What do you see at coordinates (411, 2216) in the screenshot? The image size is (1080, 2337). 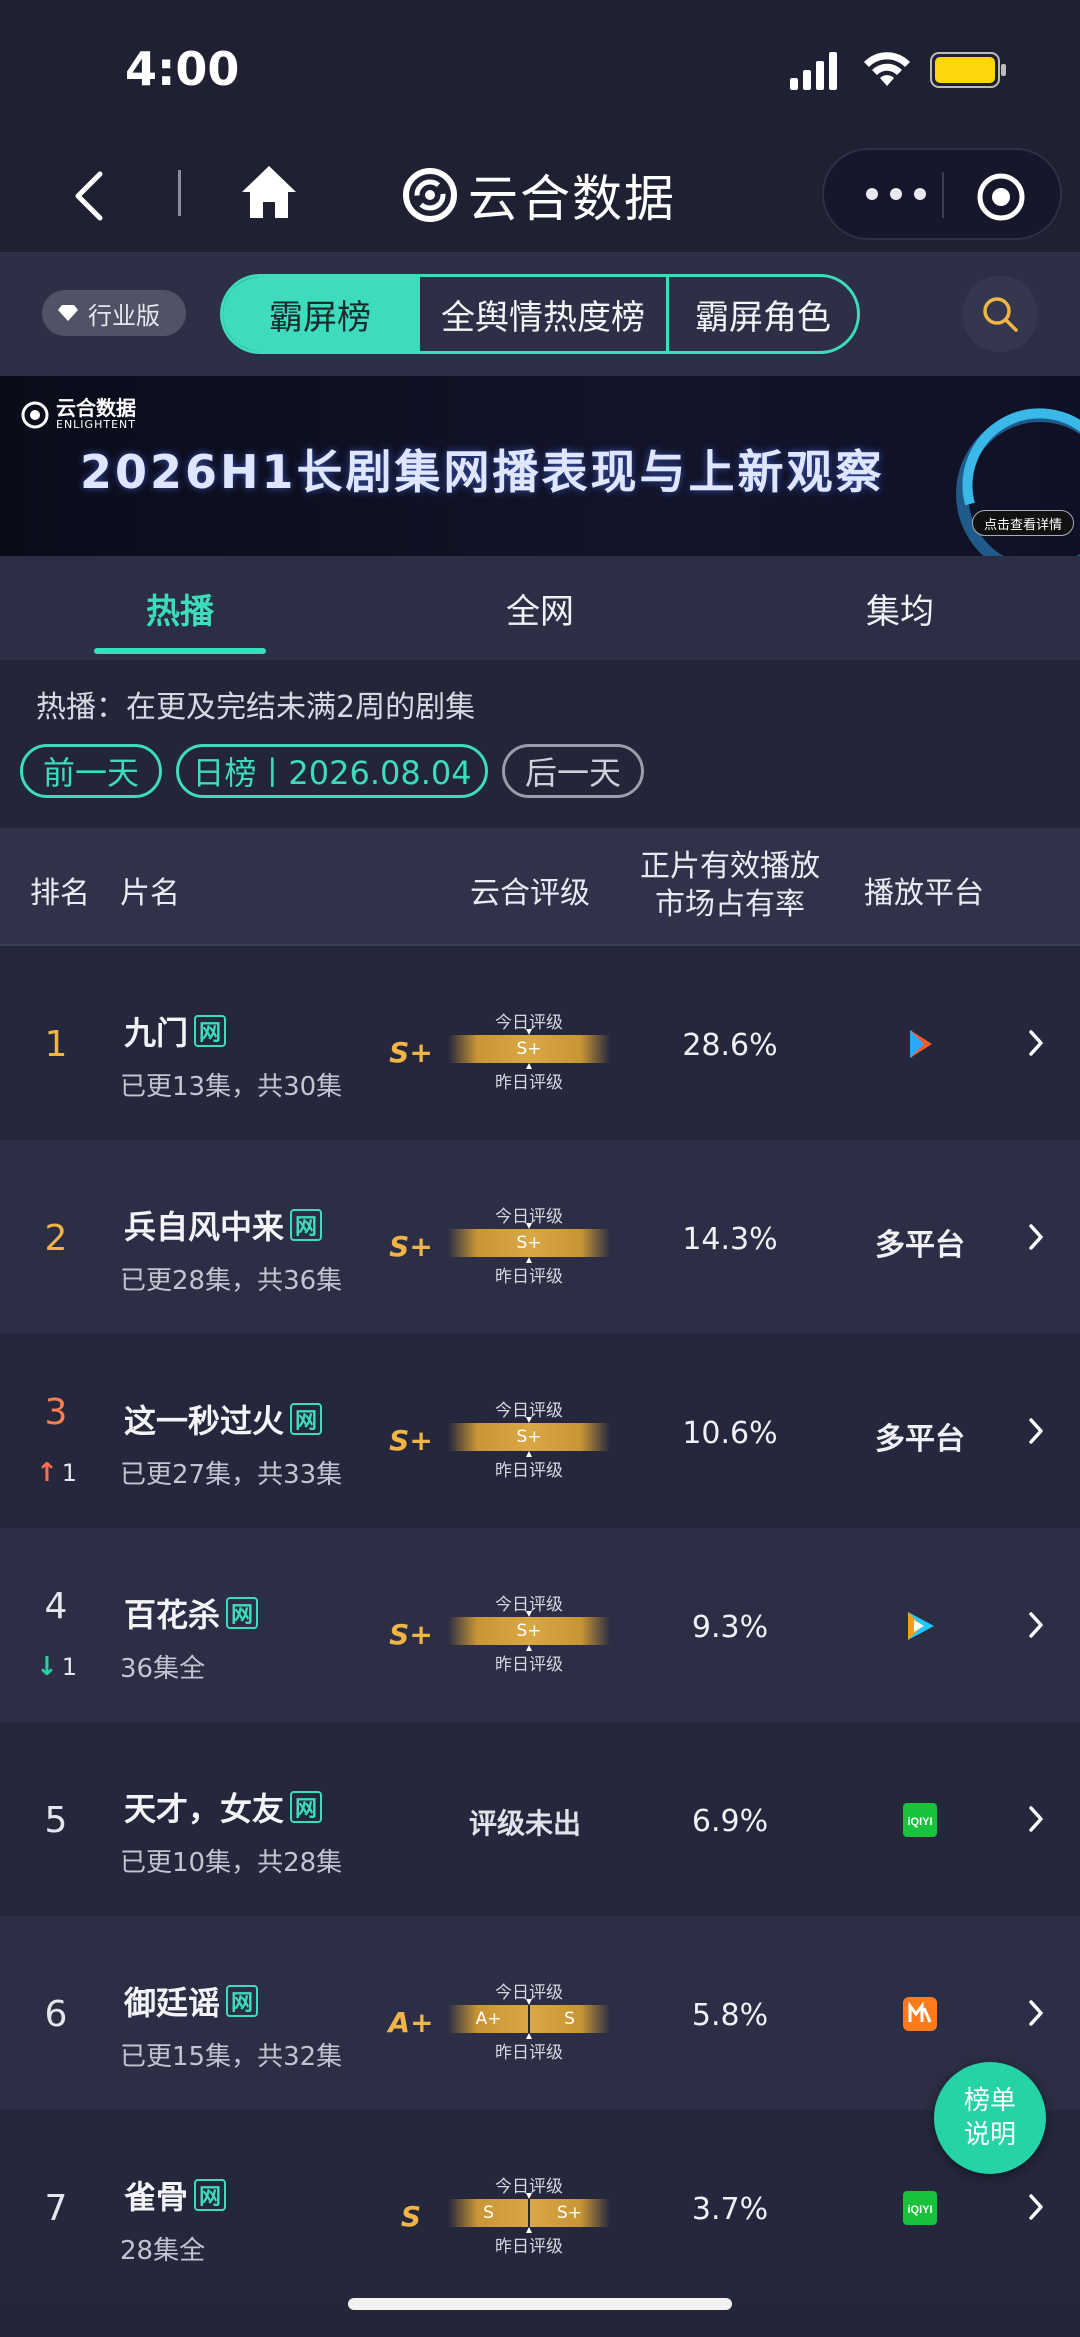 I see `grade-letter: S` at bounding box center [411, 2216].